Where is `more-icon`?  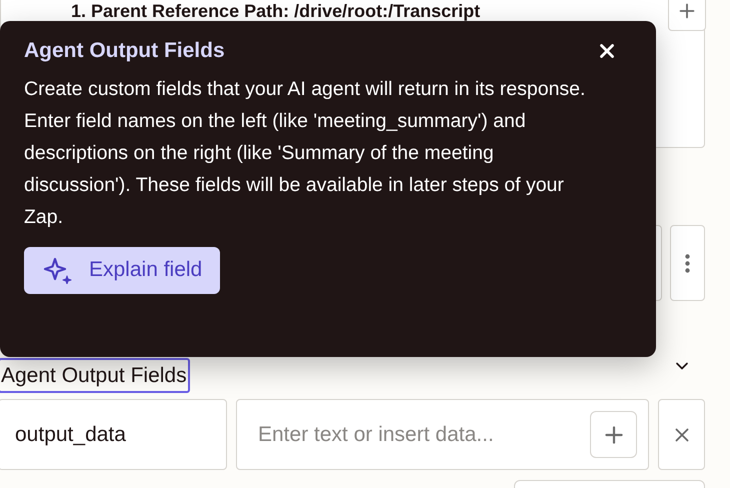 more-icon is located at coordinates (687, 263).